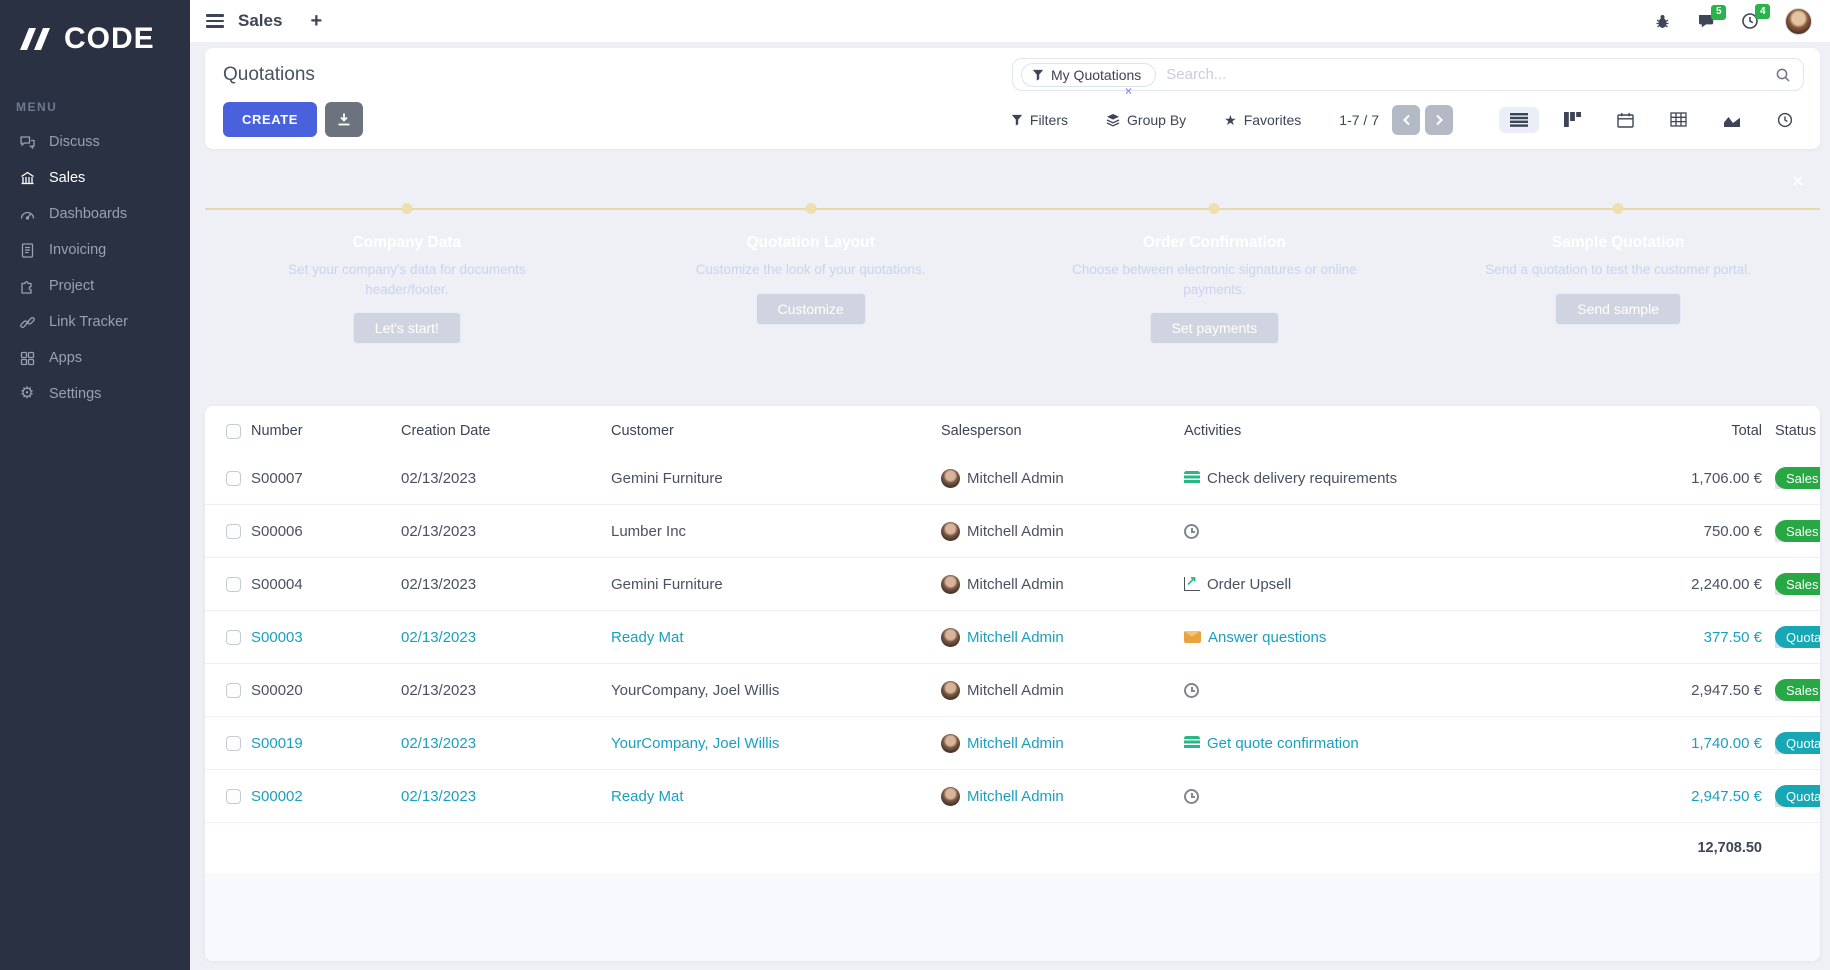 Image resolution: width=1830 pixels, height=970 pixels. Describe the element at coordinates (1439, 119) in the screenshot. I see `pager-next-button` at that location.